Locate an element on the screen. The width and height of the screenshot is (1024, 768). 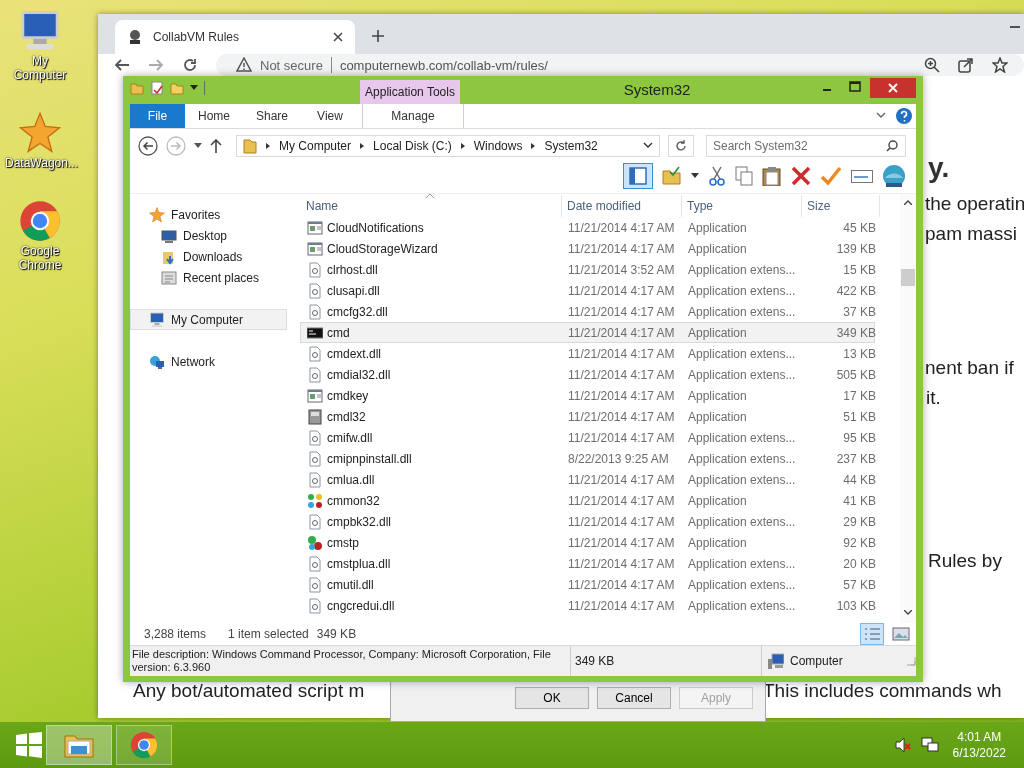
bookmark-star-icon is located at coordinates (1000, 65).